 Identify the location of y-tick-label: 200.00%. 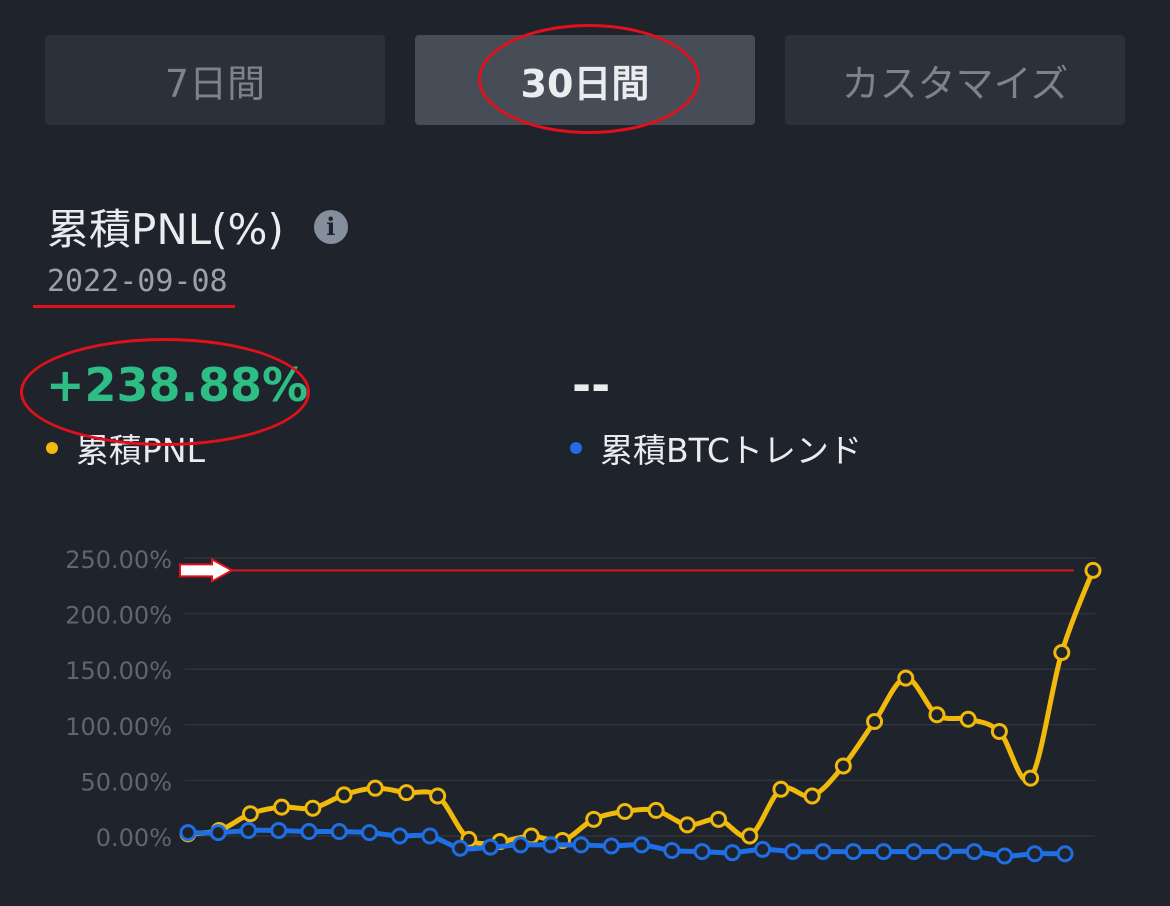
(118, 616).